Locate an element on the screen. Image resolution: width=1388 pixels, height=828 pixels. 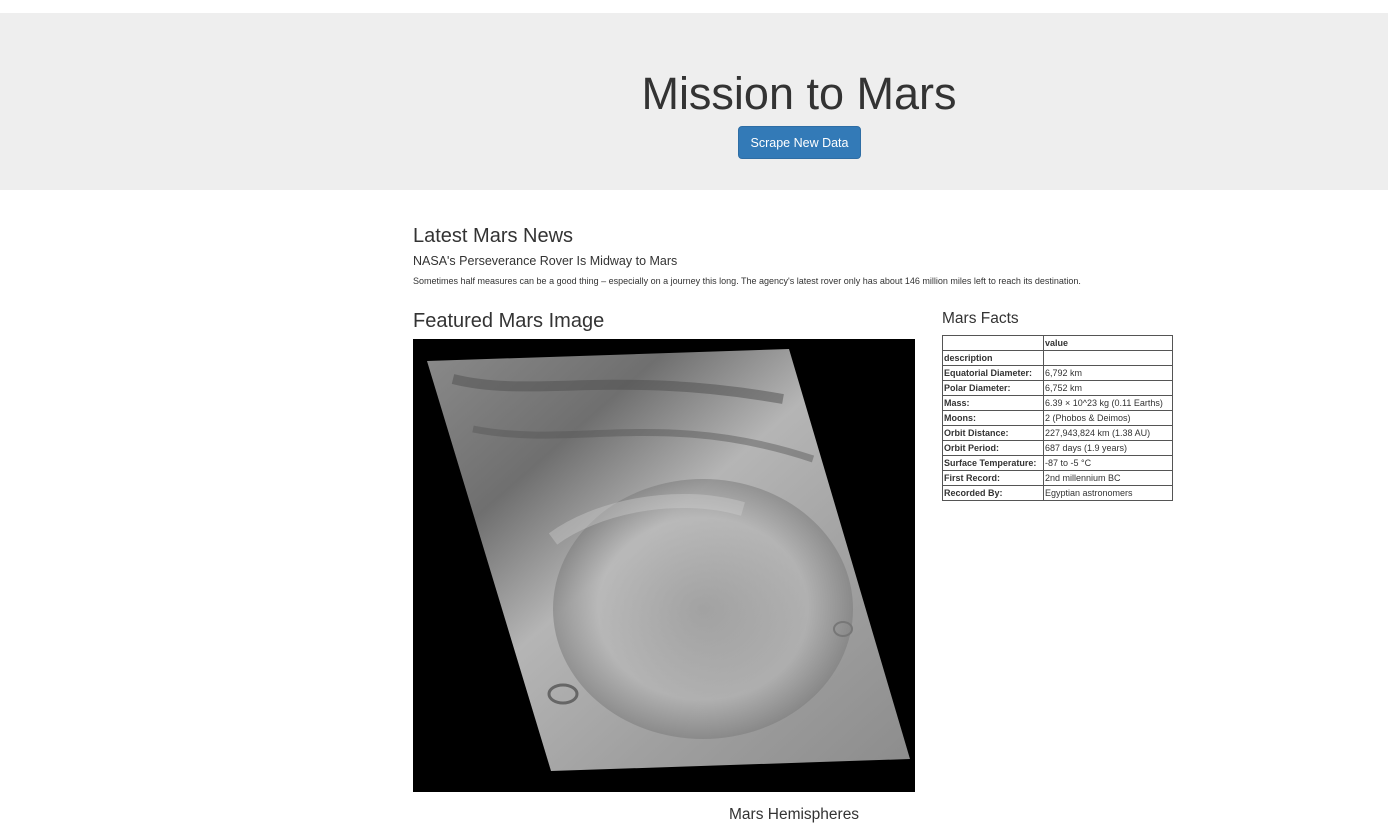
table-header-row: value is located at coordinates (1057, 343).